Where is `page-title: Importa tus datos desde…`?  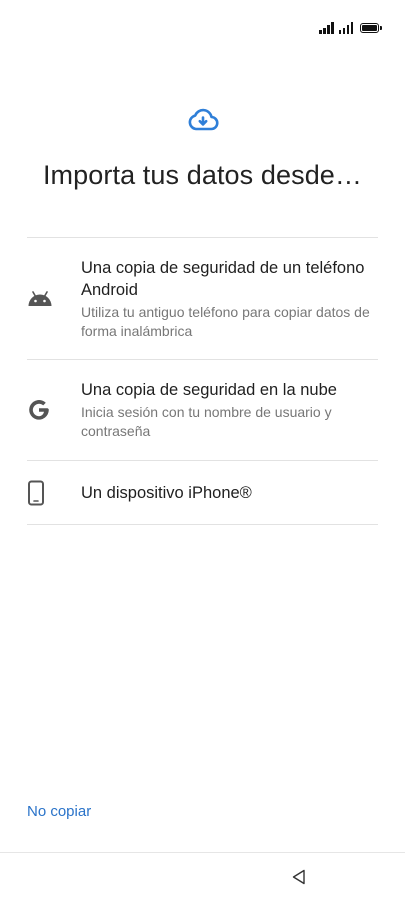 page-title: Importa tus datos desde… is located at coordinates (202, 175).